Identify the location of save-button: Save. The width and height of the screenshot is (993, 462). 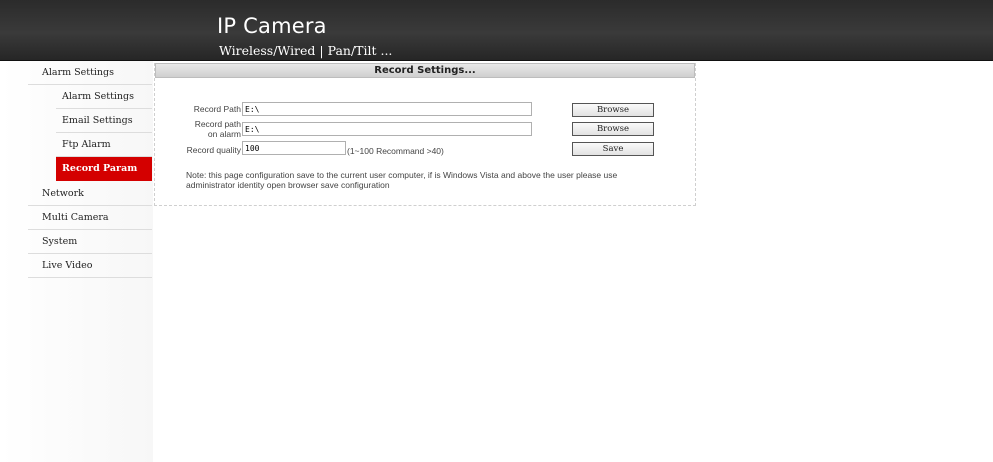
(613, 149).